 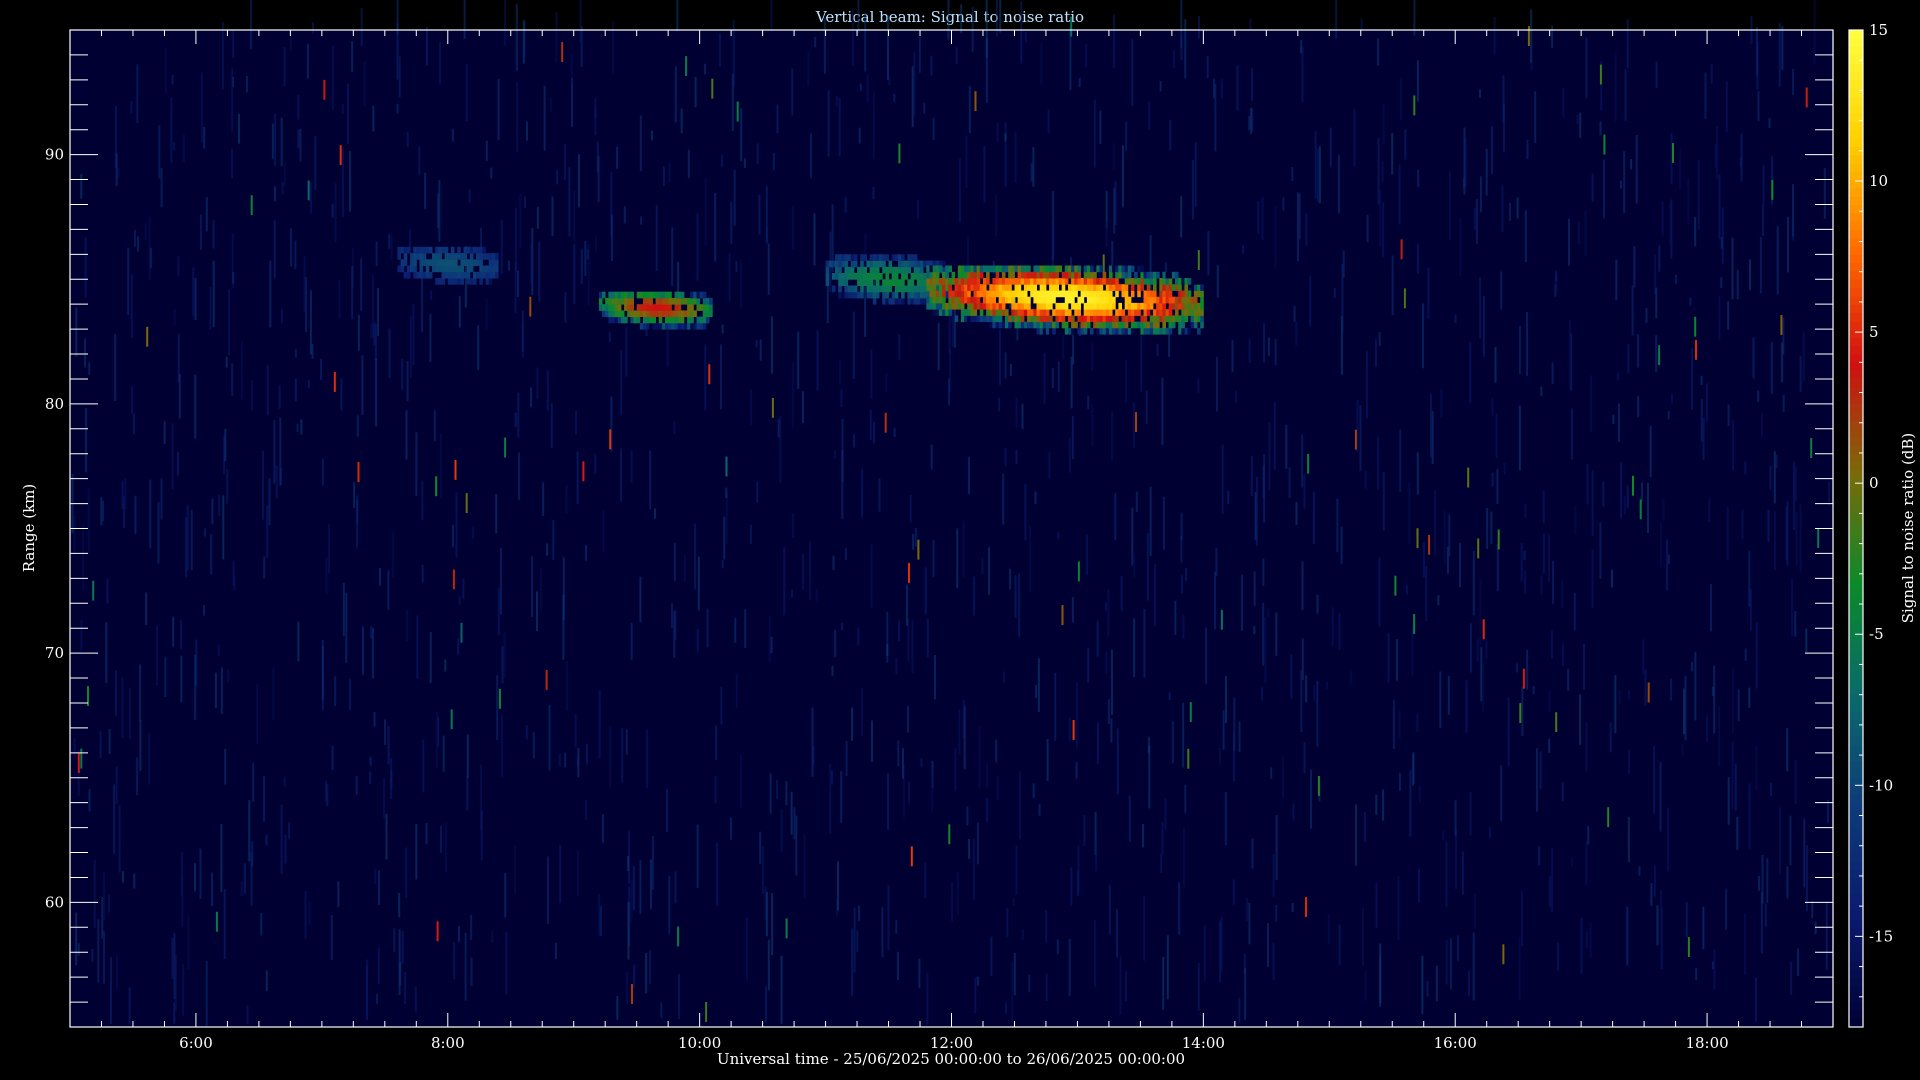 I want to click on colorbar-tick-label: 5, so click(x=1874, y=332).